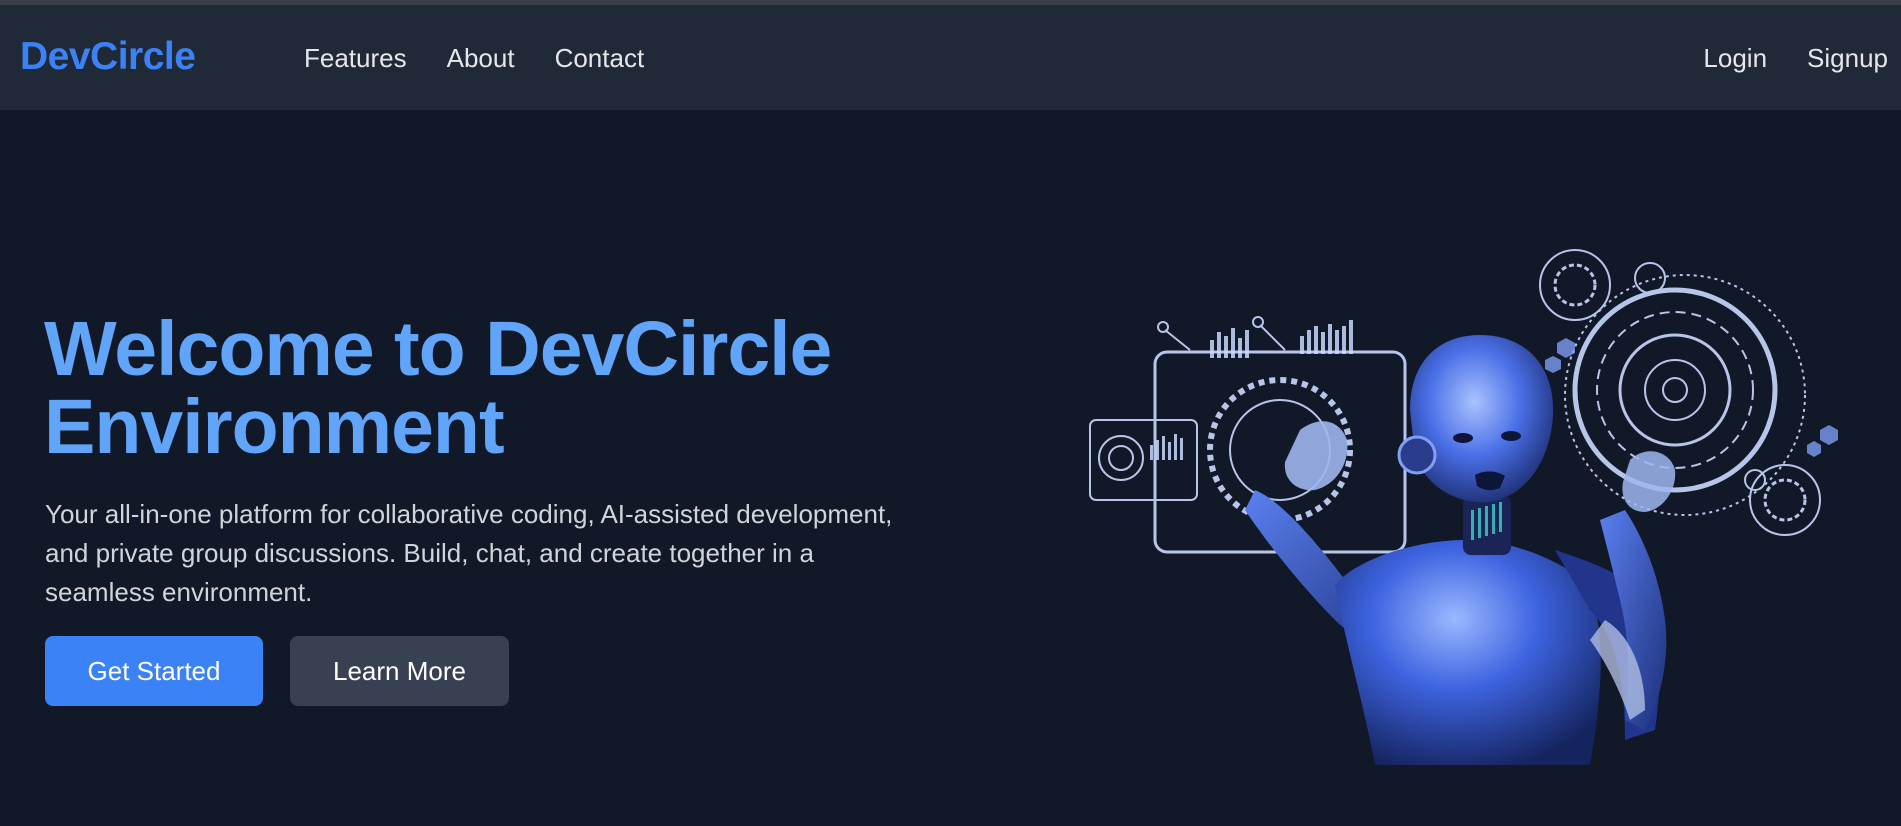 The width and height of the screenshot is (1901, 826). What do you see at coordinates (481, 58) in the screenshot?
I see `nav-link-about: About` at bounding box center [481, 58].